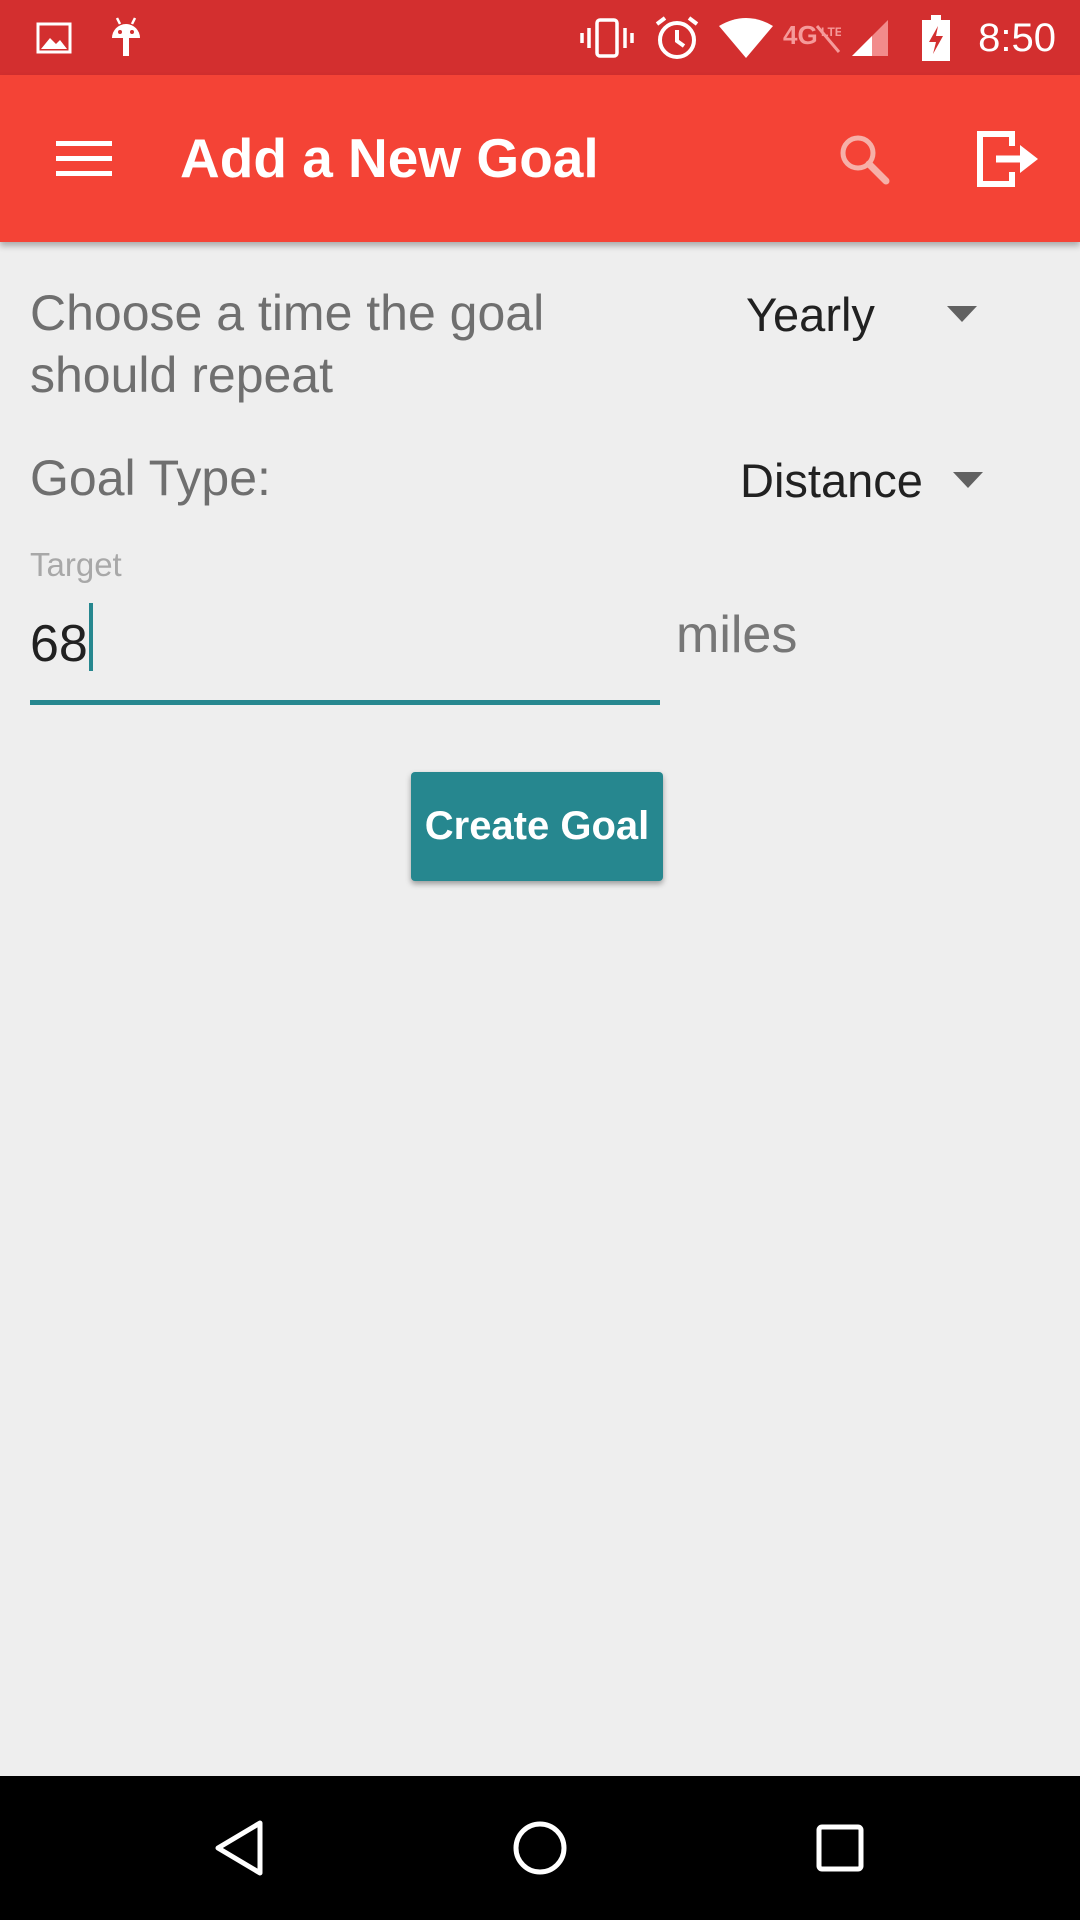  I want to click on android-icon, so click(126, 37).